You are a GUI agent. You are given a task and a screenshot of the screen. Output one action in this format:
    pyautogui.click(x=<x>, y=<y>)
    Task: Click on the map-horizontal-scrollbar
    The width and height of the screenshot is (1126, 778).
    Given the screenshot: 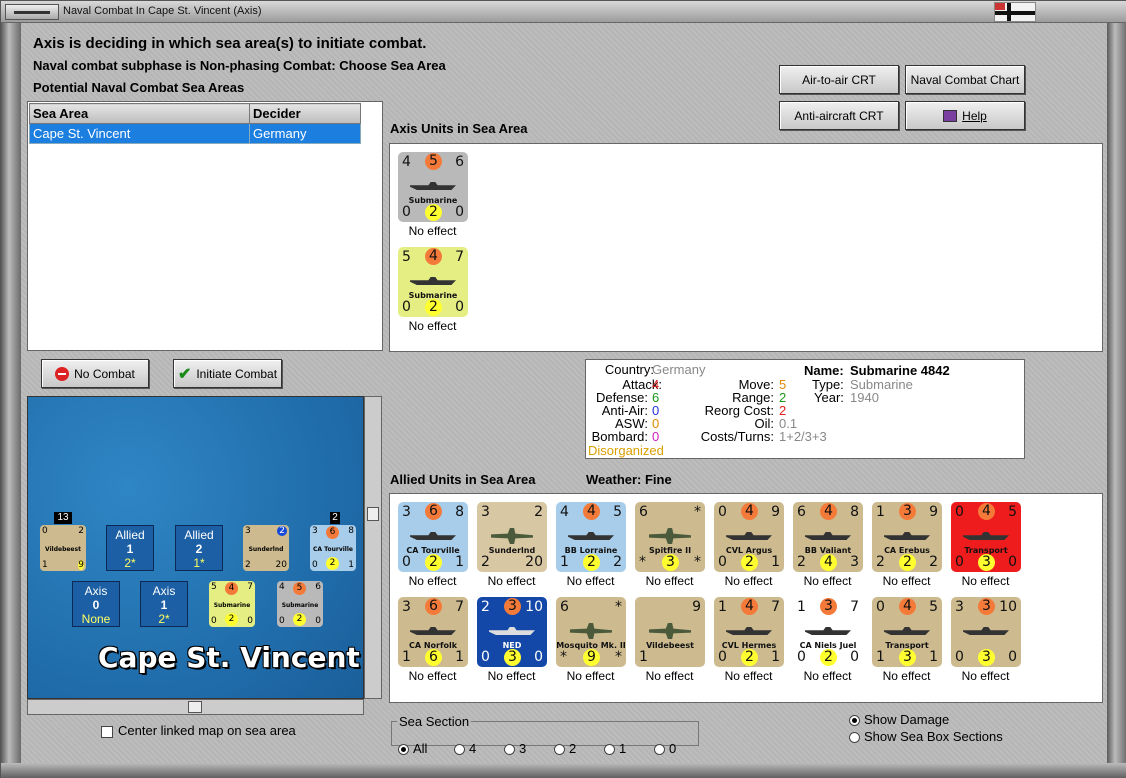 What is the action you would take?
    pyautogui.click(x=195, y=707)
    